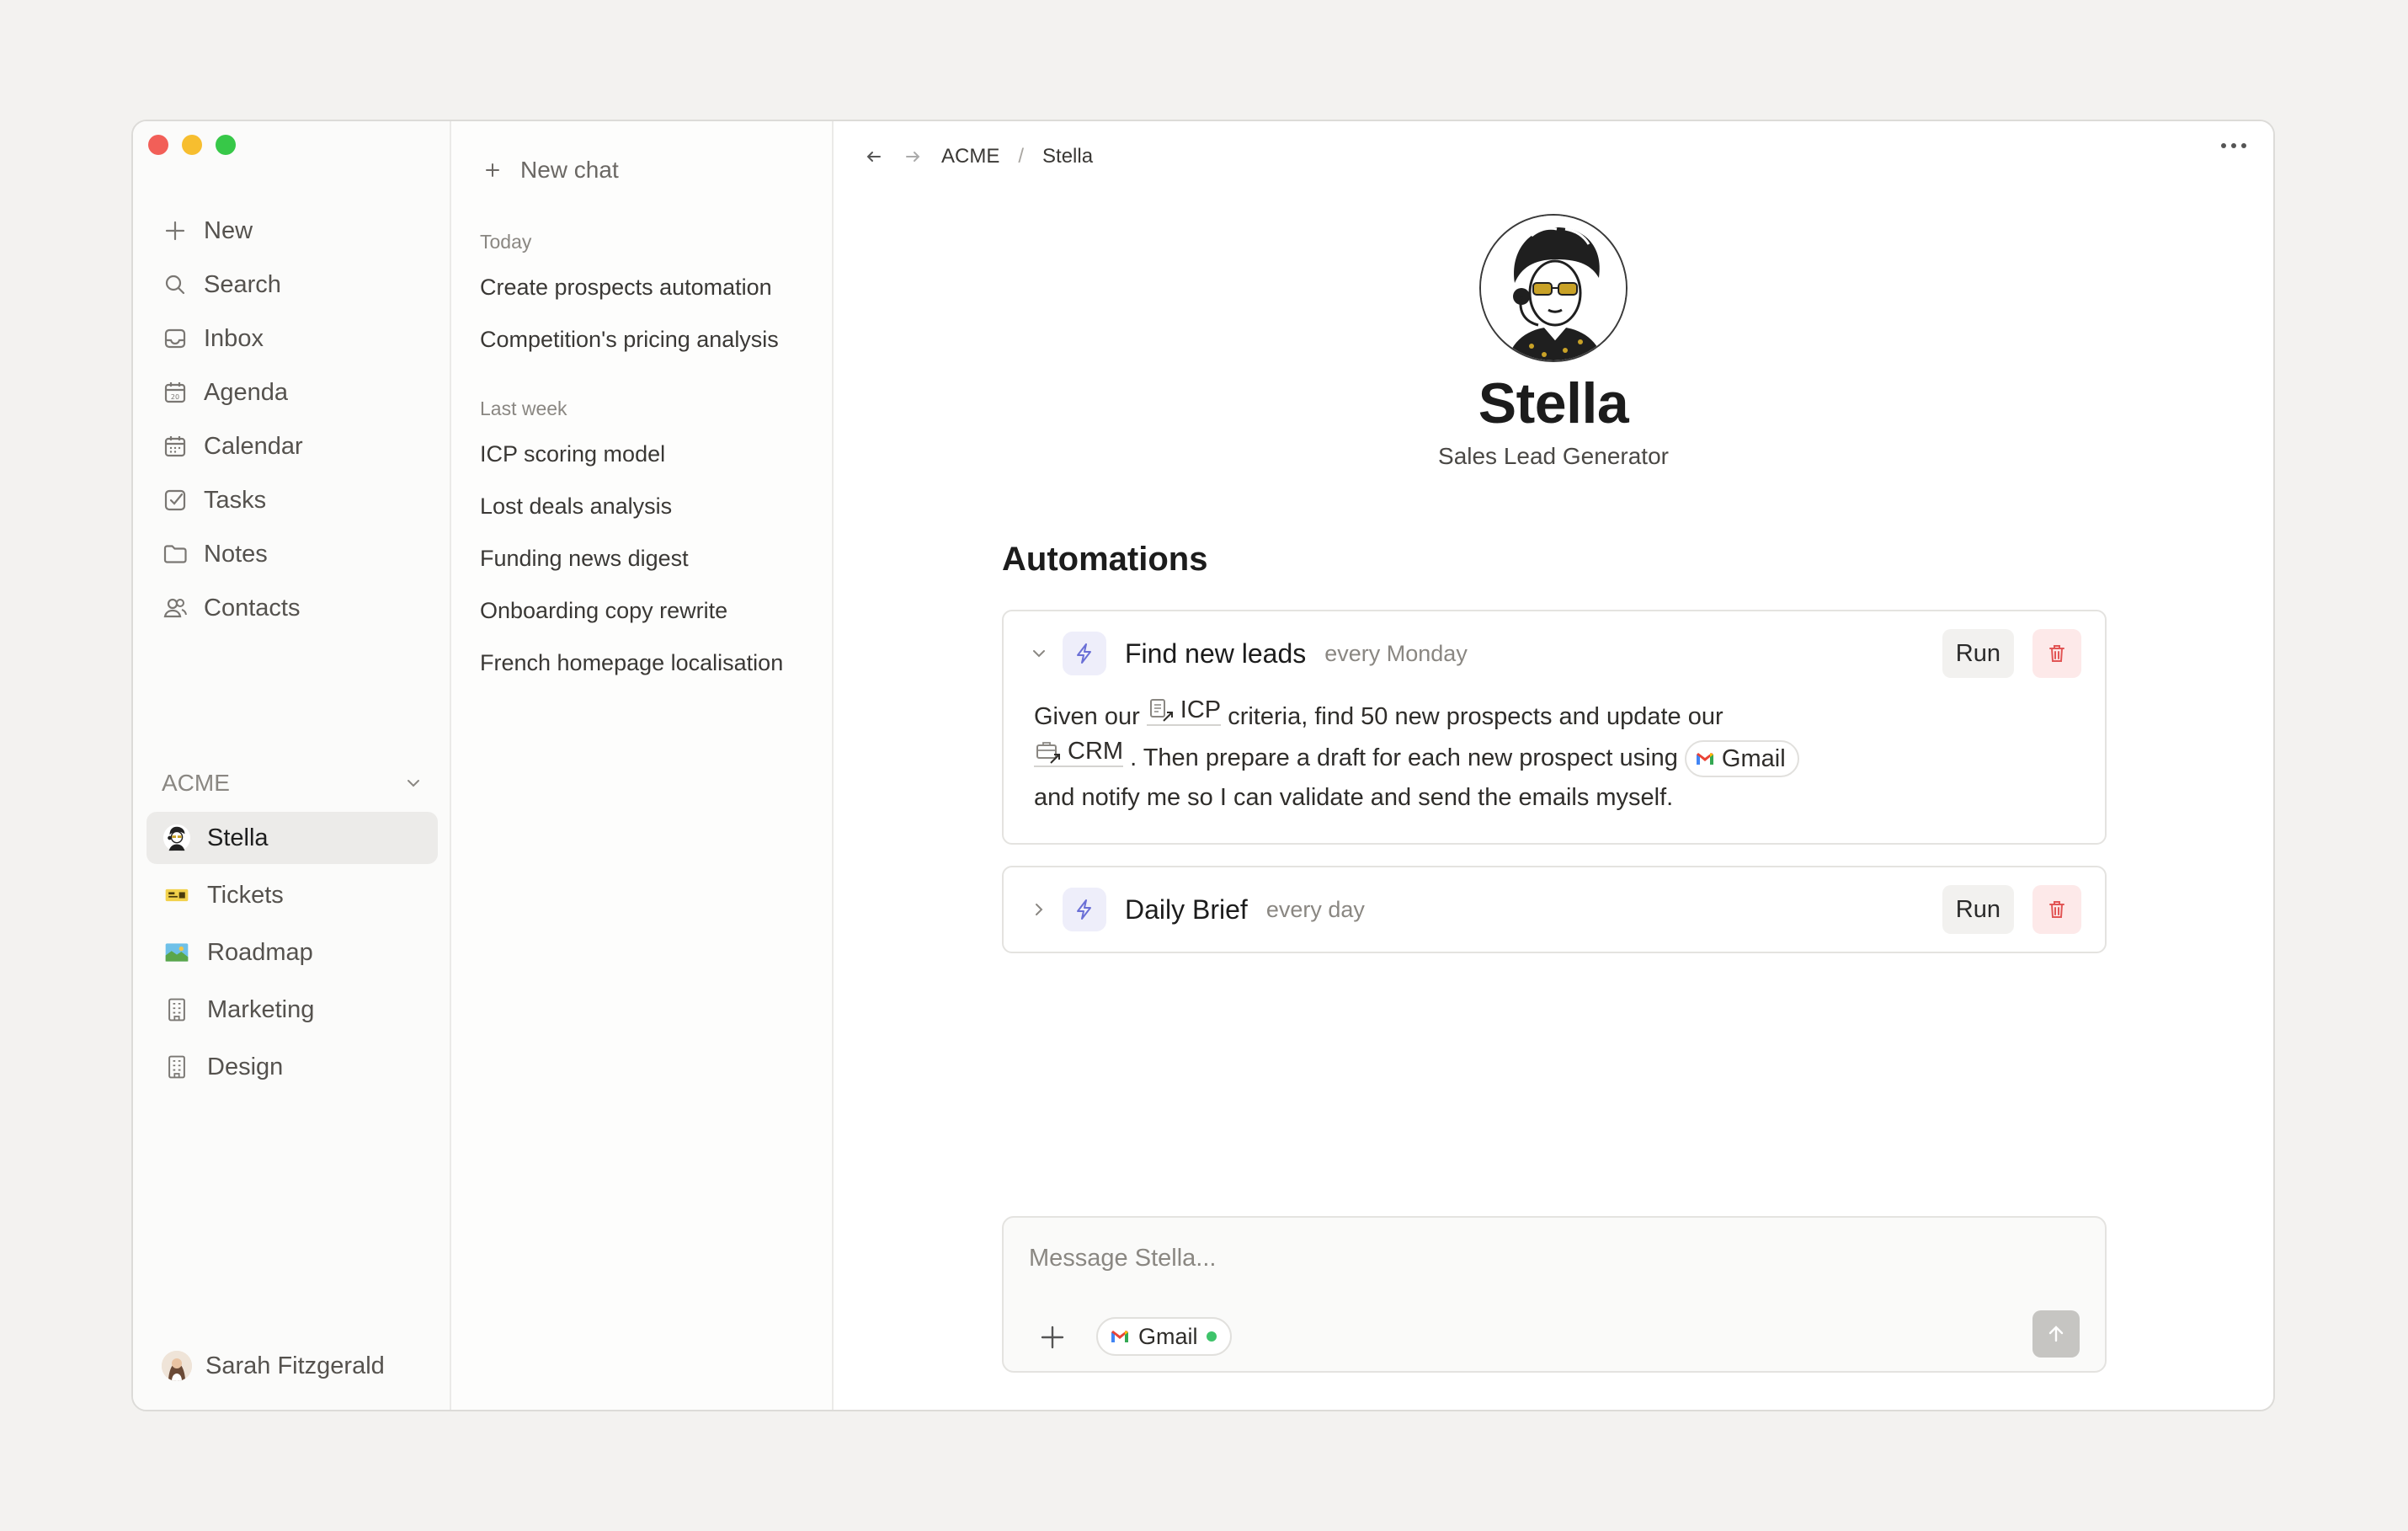  What do you see at coordinates (1211, 1336) in the screenshot?
I see `status-dot` at bounding box center [1211, 1336].